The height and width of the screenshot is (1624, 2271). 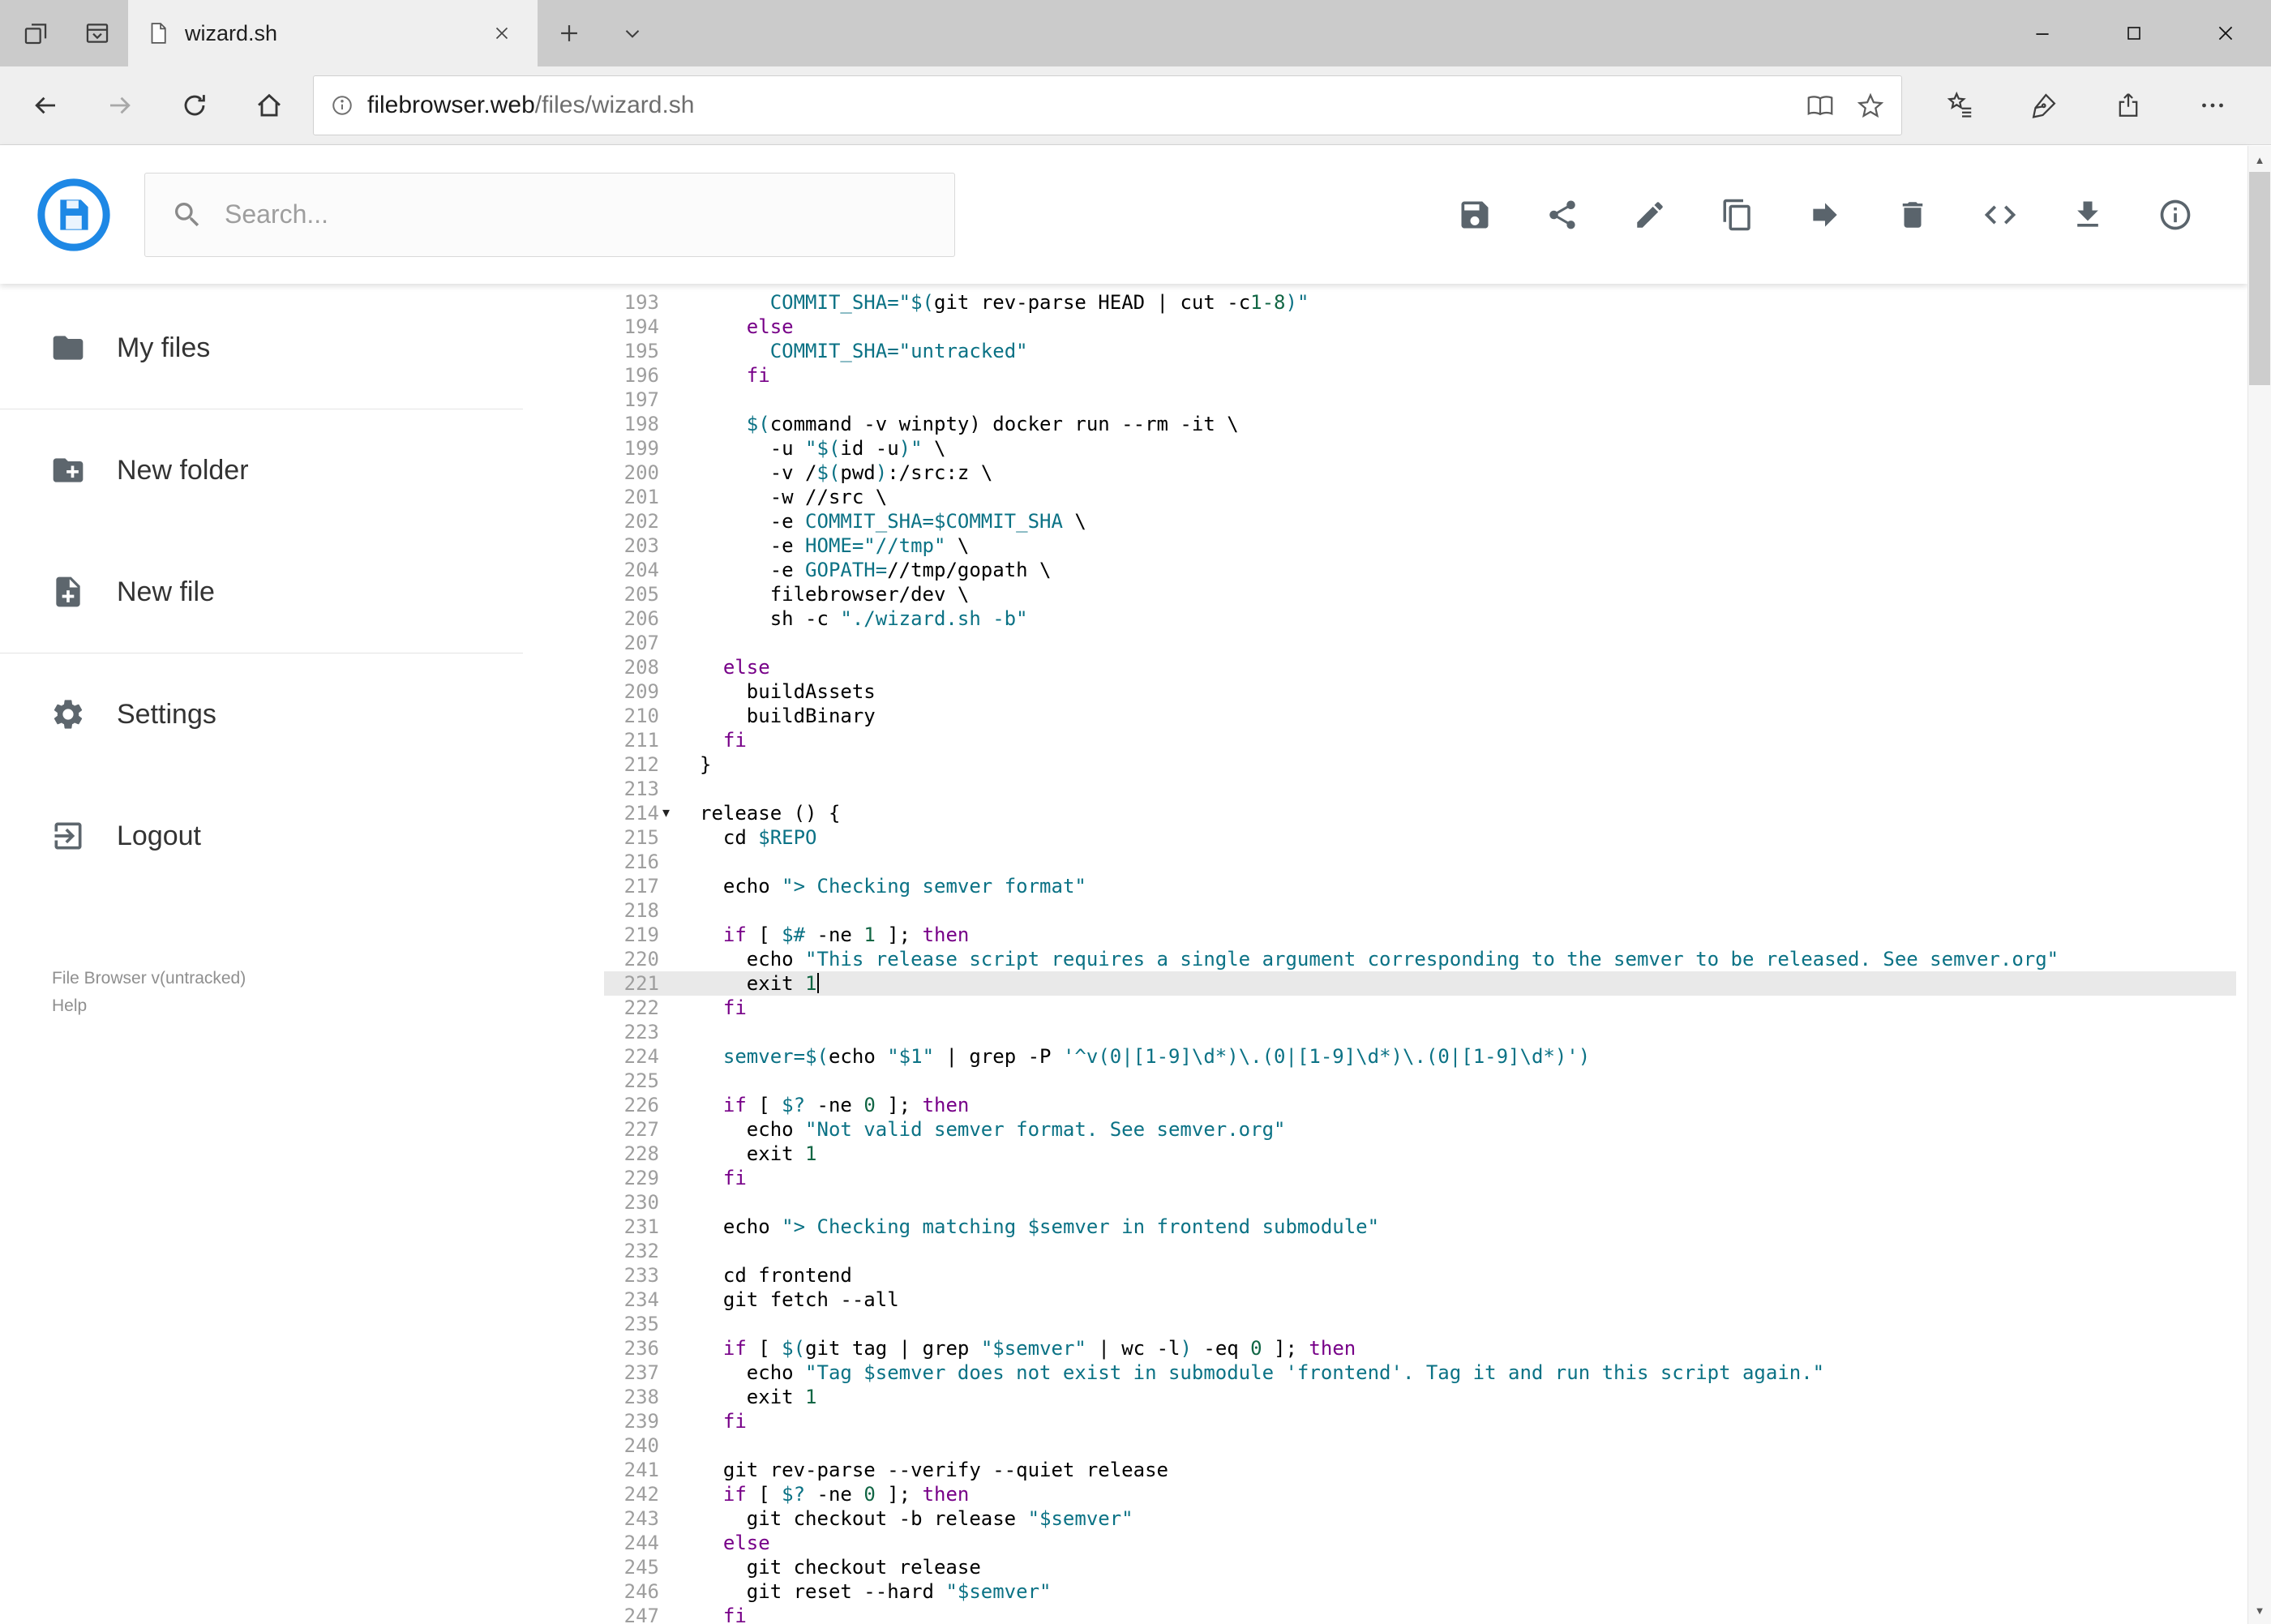 I want to click on help-link: Help, so click(x=287, y=1006).